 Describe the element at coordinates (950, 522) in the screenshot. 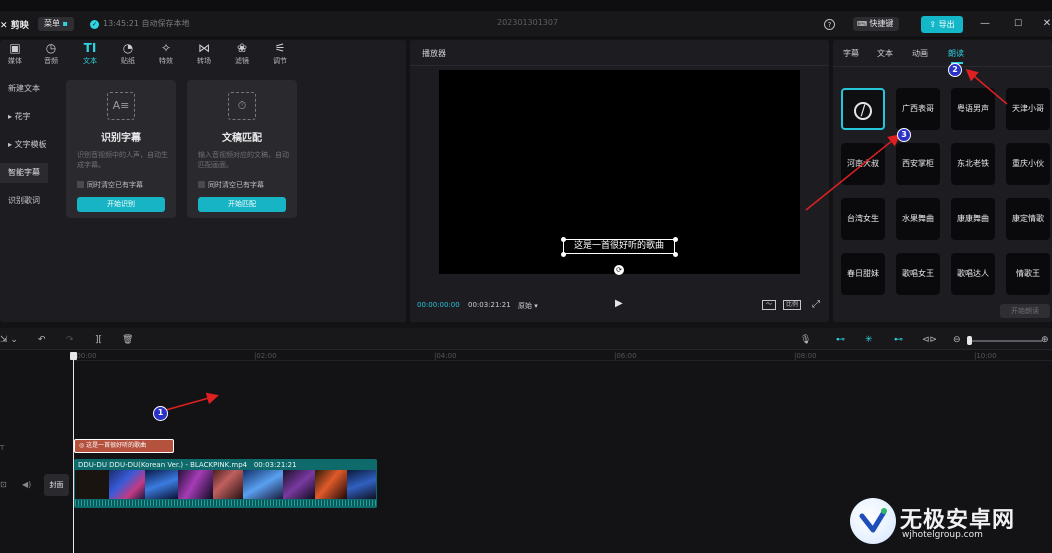

I see `watermark: 无极安卓网 wjhotelgroup.com` at that location.